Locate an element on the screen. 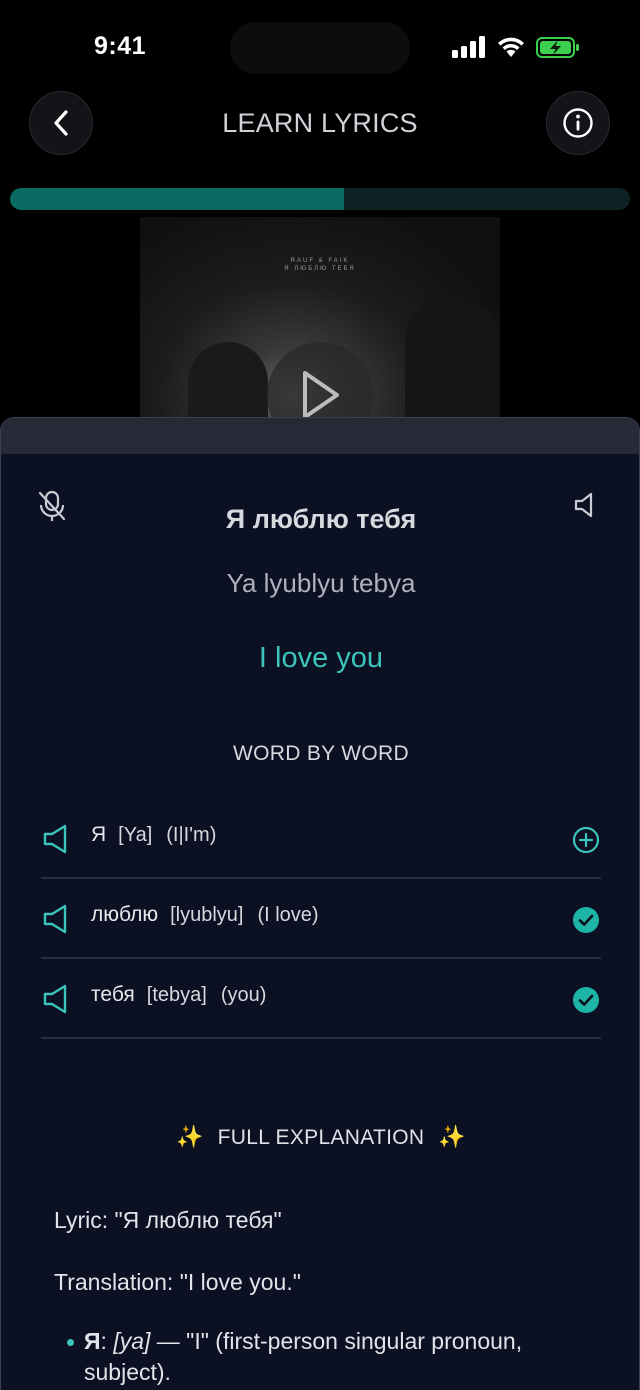  full-explanation-label: FULL EXPLANATION is located at coordinates (321, 1137).